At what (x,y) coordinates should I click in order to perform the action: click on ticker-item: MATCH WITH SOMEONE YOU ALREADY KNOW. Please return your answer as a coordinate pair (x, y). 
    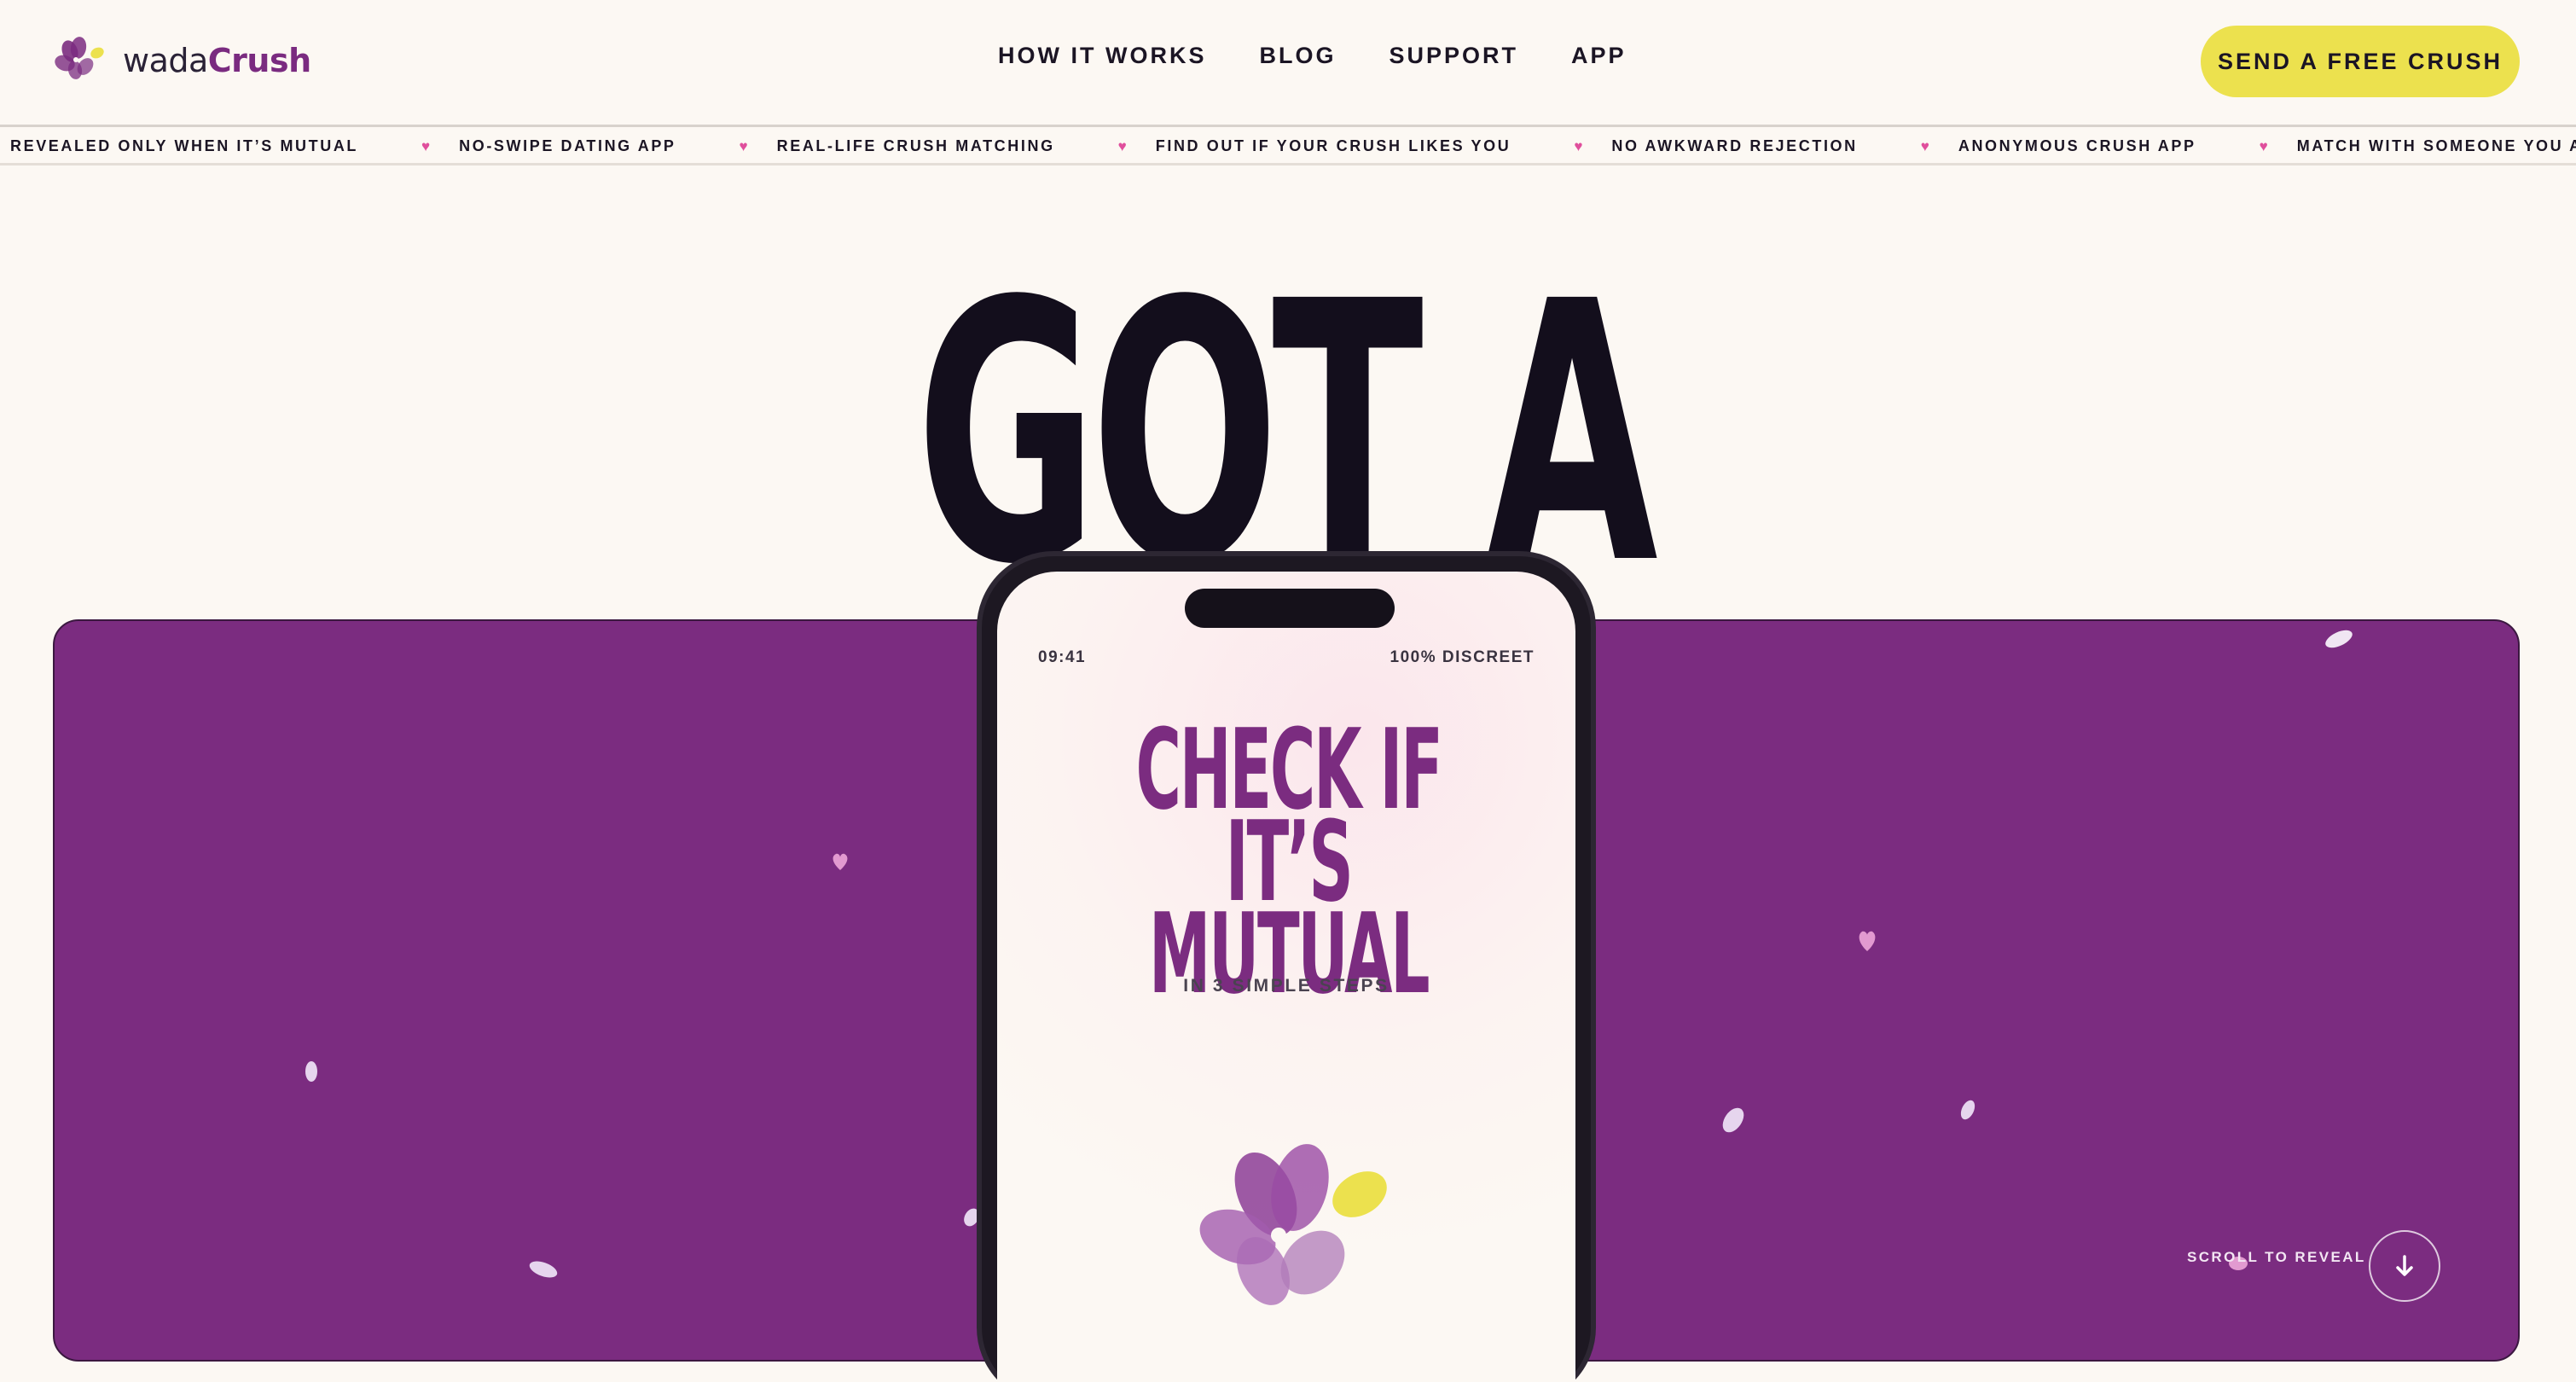
    Looking at the image, I should click on (2436, 146).